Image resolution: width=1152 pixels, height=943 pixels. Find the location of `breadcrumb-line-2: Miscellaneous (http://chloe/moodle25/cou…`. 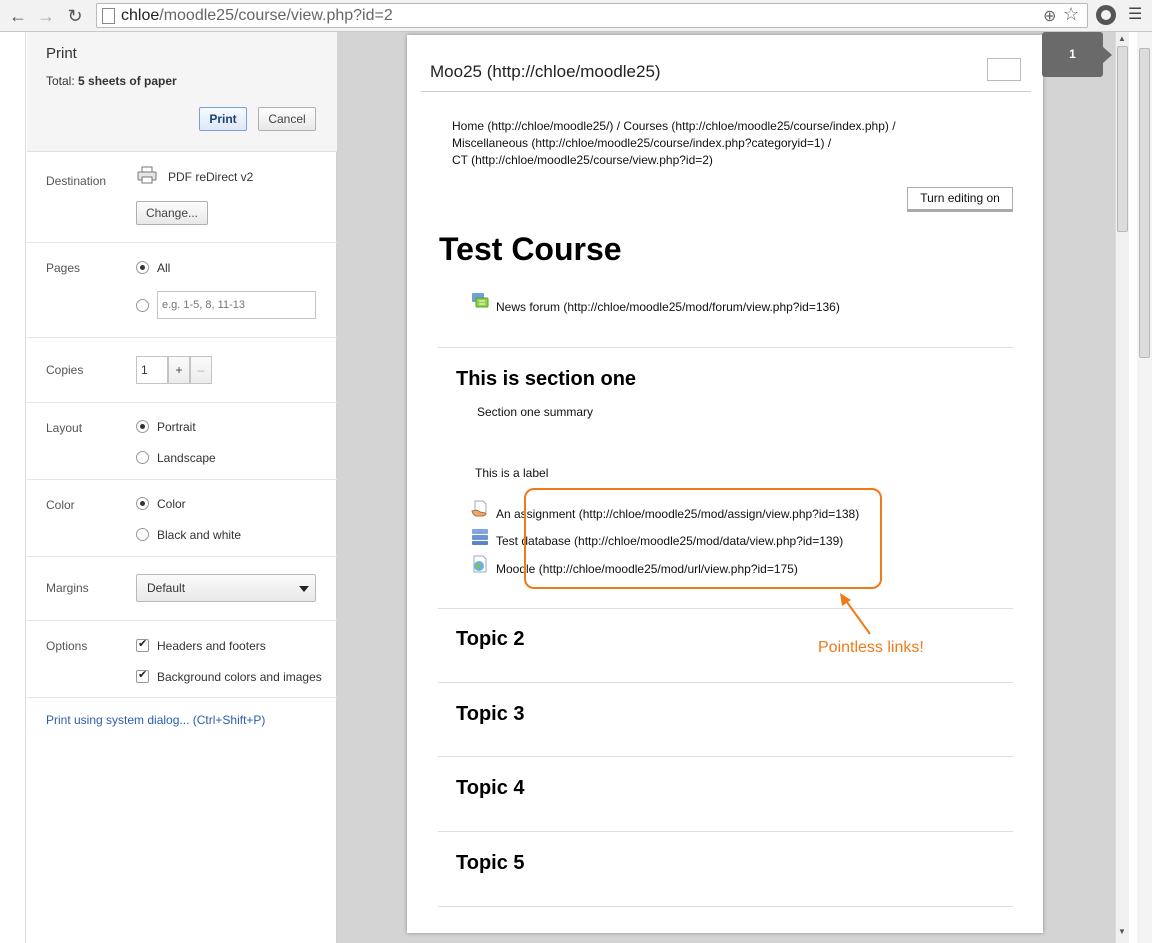

breadcrumb-line-2: Miscellaneous (http://chloe/moodle25/cou… is located at coordinates (642, 143).